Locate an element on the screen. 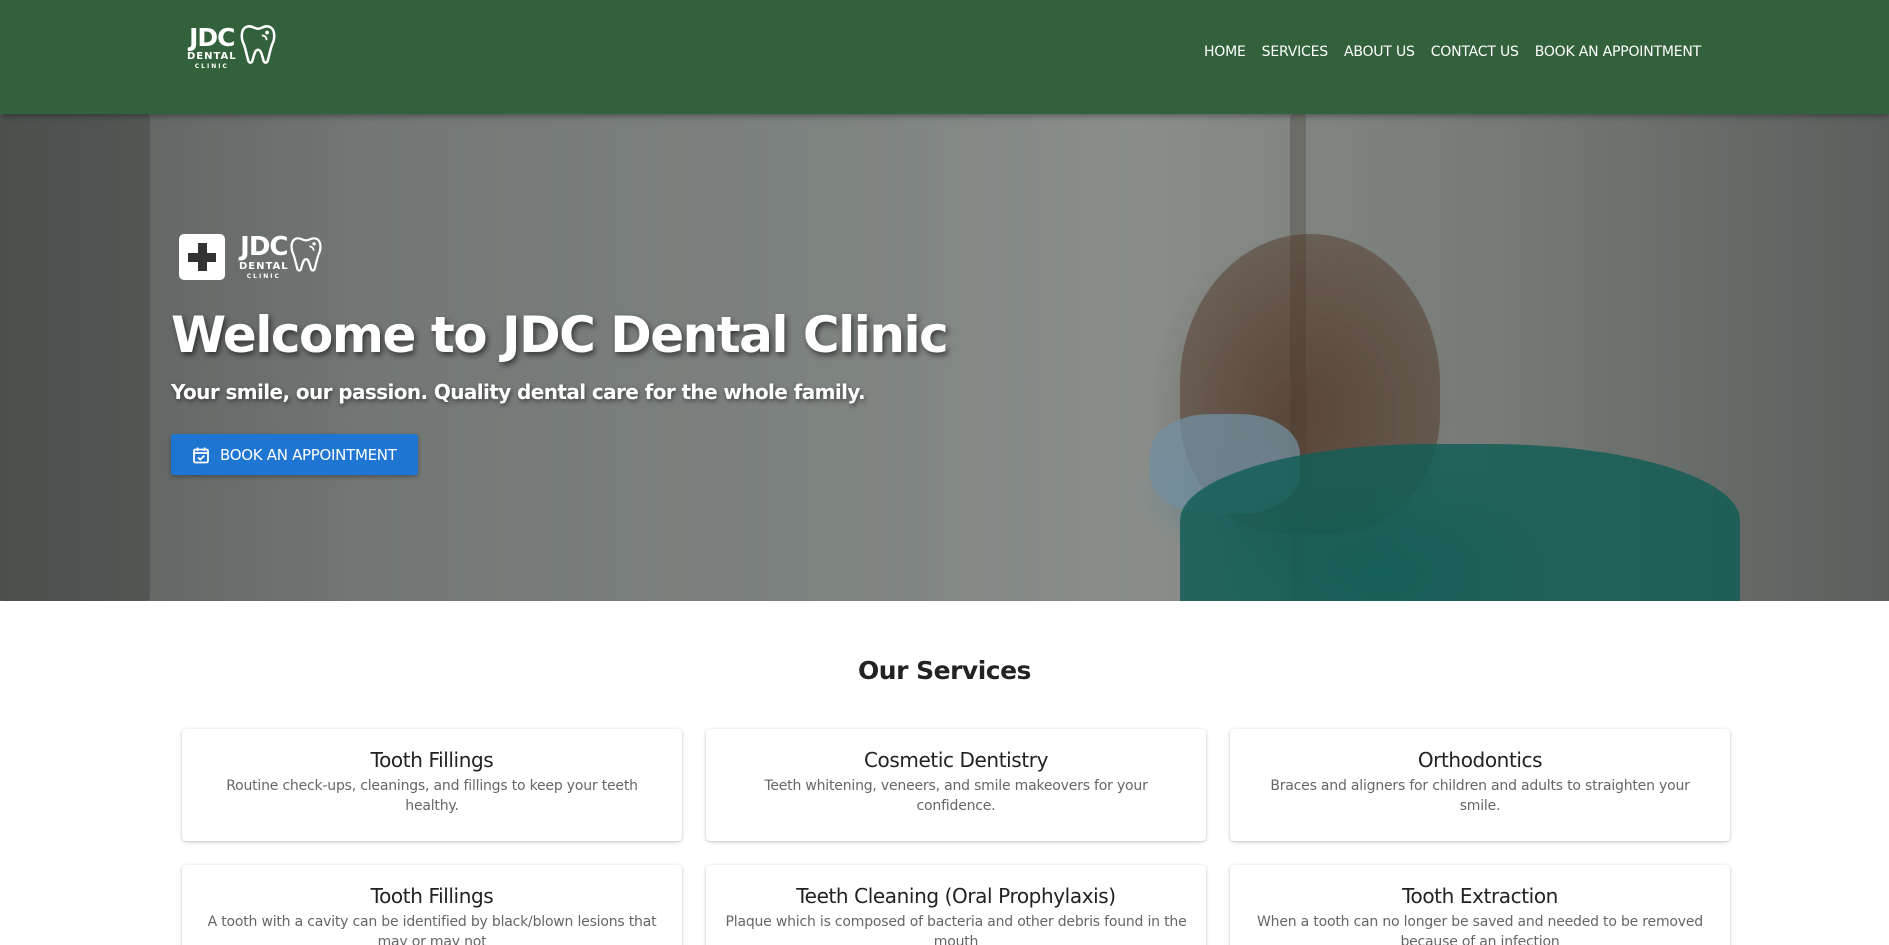 This screenshot has height=945, width=1889. book-appointment-button: BOOK AN APPOINTMENT is located at coordinates (294, 454).